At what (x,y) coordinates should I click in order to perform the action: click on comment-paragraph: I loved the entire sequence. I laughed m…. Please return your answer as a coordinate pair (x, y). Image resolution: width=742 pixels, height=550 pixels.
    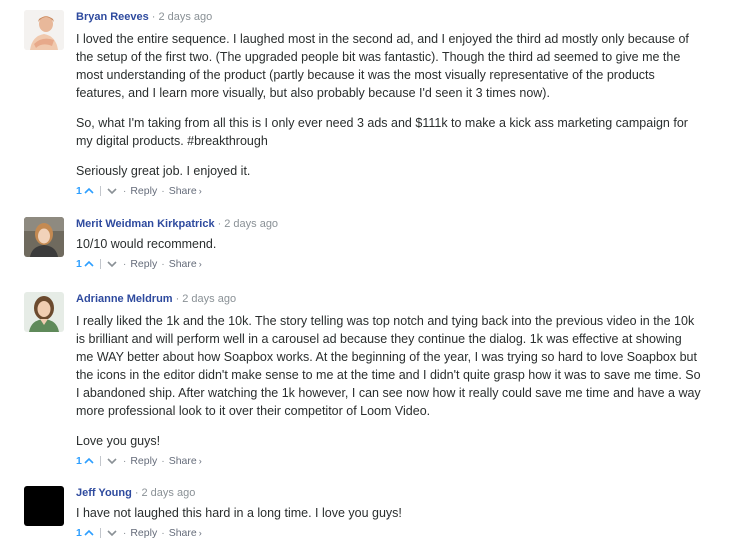
    Looking at the image, I should click on (382, 66).